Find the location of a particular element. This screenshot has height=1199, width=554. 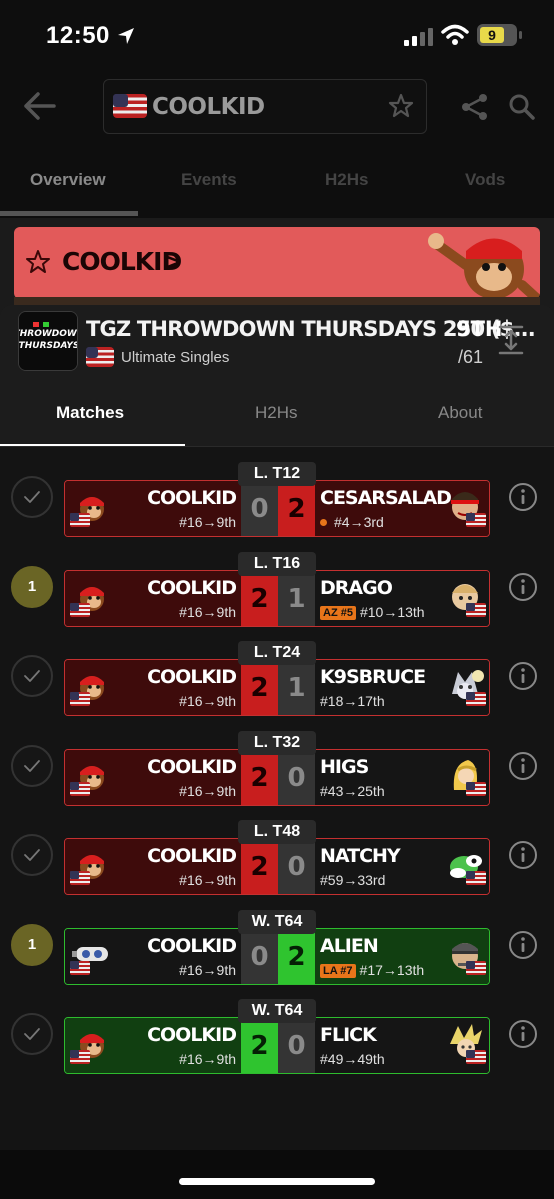

banner-player-name: COOLKID is located at coordinates (122, 261).